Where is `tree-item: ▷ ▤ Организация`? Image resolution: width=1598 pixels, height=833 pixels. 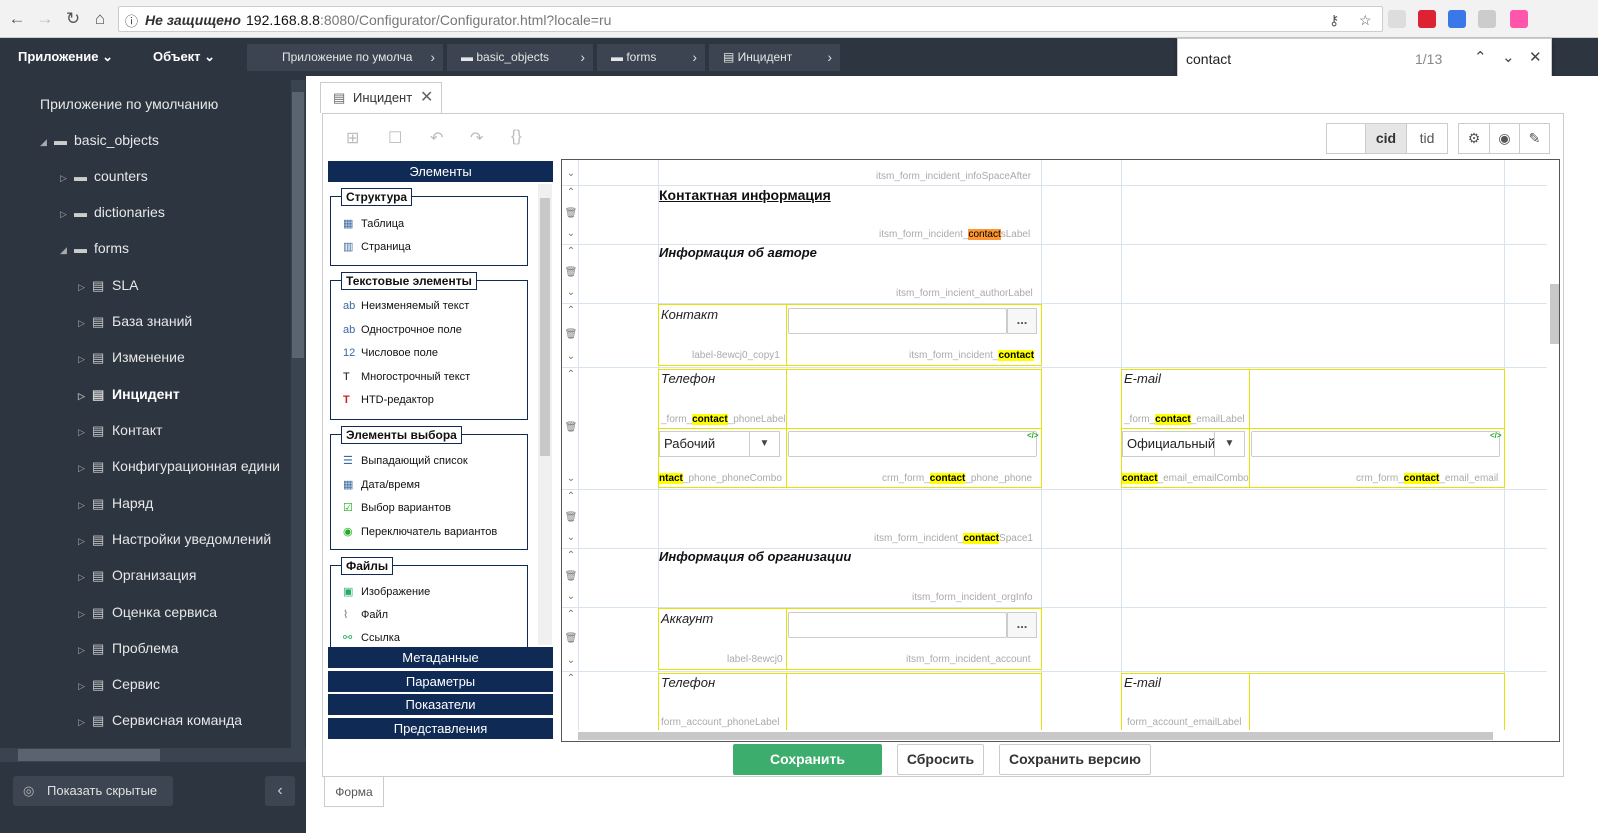 tree-item: ▷ ▤ Организация is located at coordinates (137, 575).